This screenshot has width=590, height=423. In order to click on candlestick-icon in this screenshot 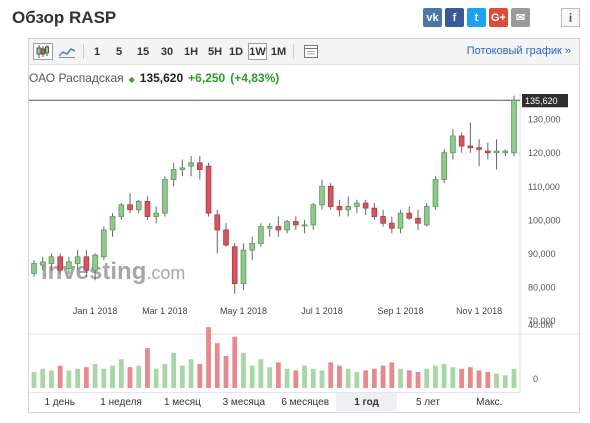, I will do `click(43, 51)`.